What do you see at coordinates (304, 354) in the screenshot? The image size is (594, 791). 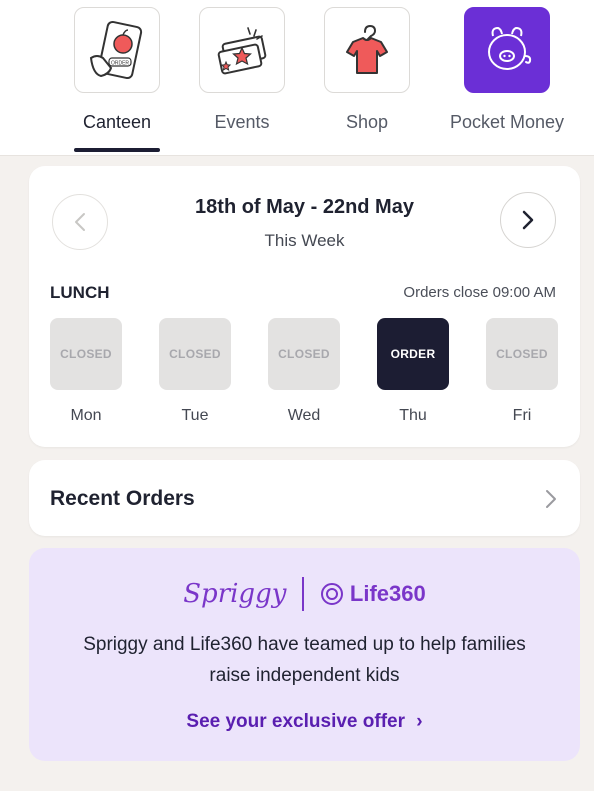 I see `day-wed-status: CLOSED` at bounding box center [304, 354].